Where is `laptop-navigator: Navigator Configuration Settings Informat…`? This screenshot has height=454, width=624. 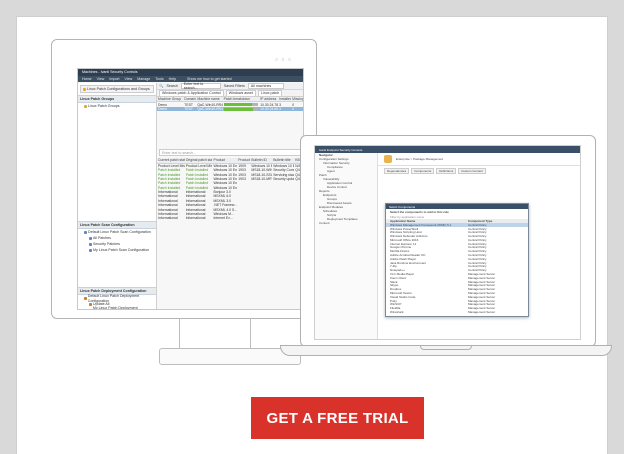
laptop-navigator: Navigator Configuration Settings Informat… is located at coordinates (346, 246).